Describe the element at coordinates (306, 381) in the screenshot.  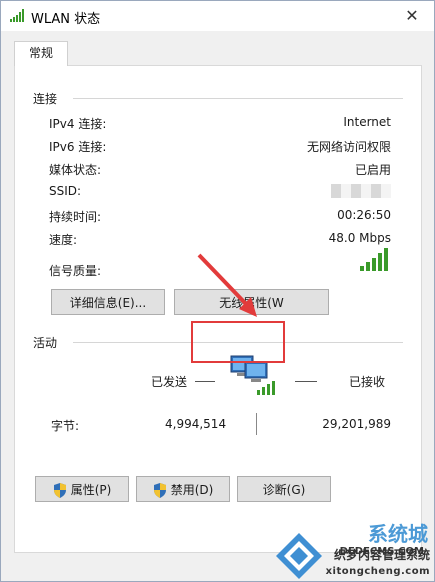
I see `received-dash` at that location.